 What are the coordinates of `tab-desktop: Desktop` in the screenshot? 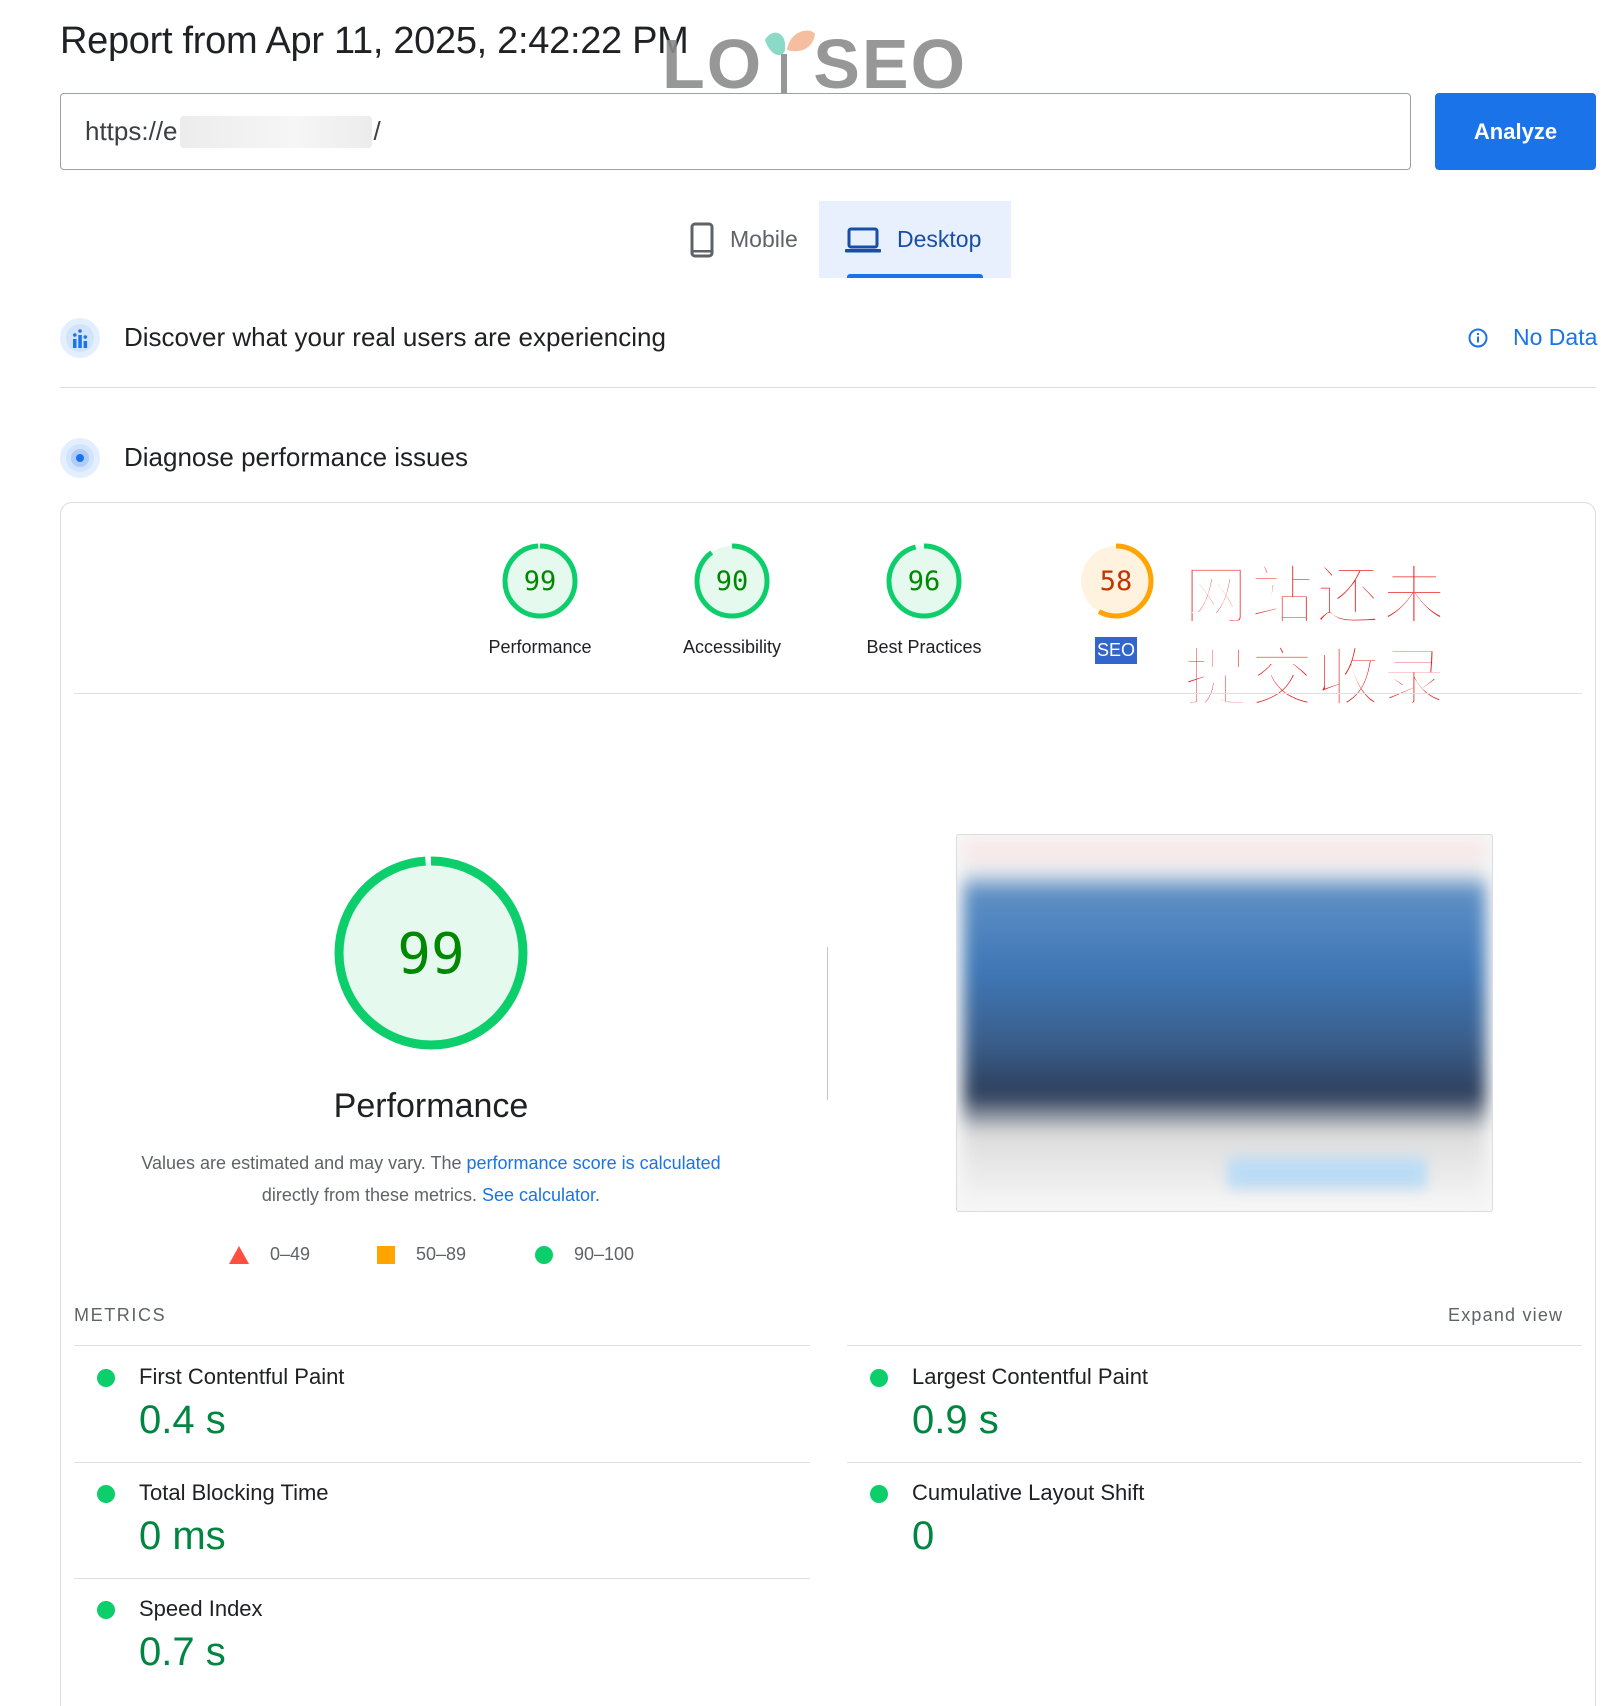 It's located at (915, 239).